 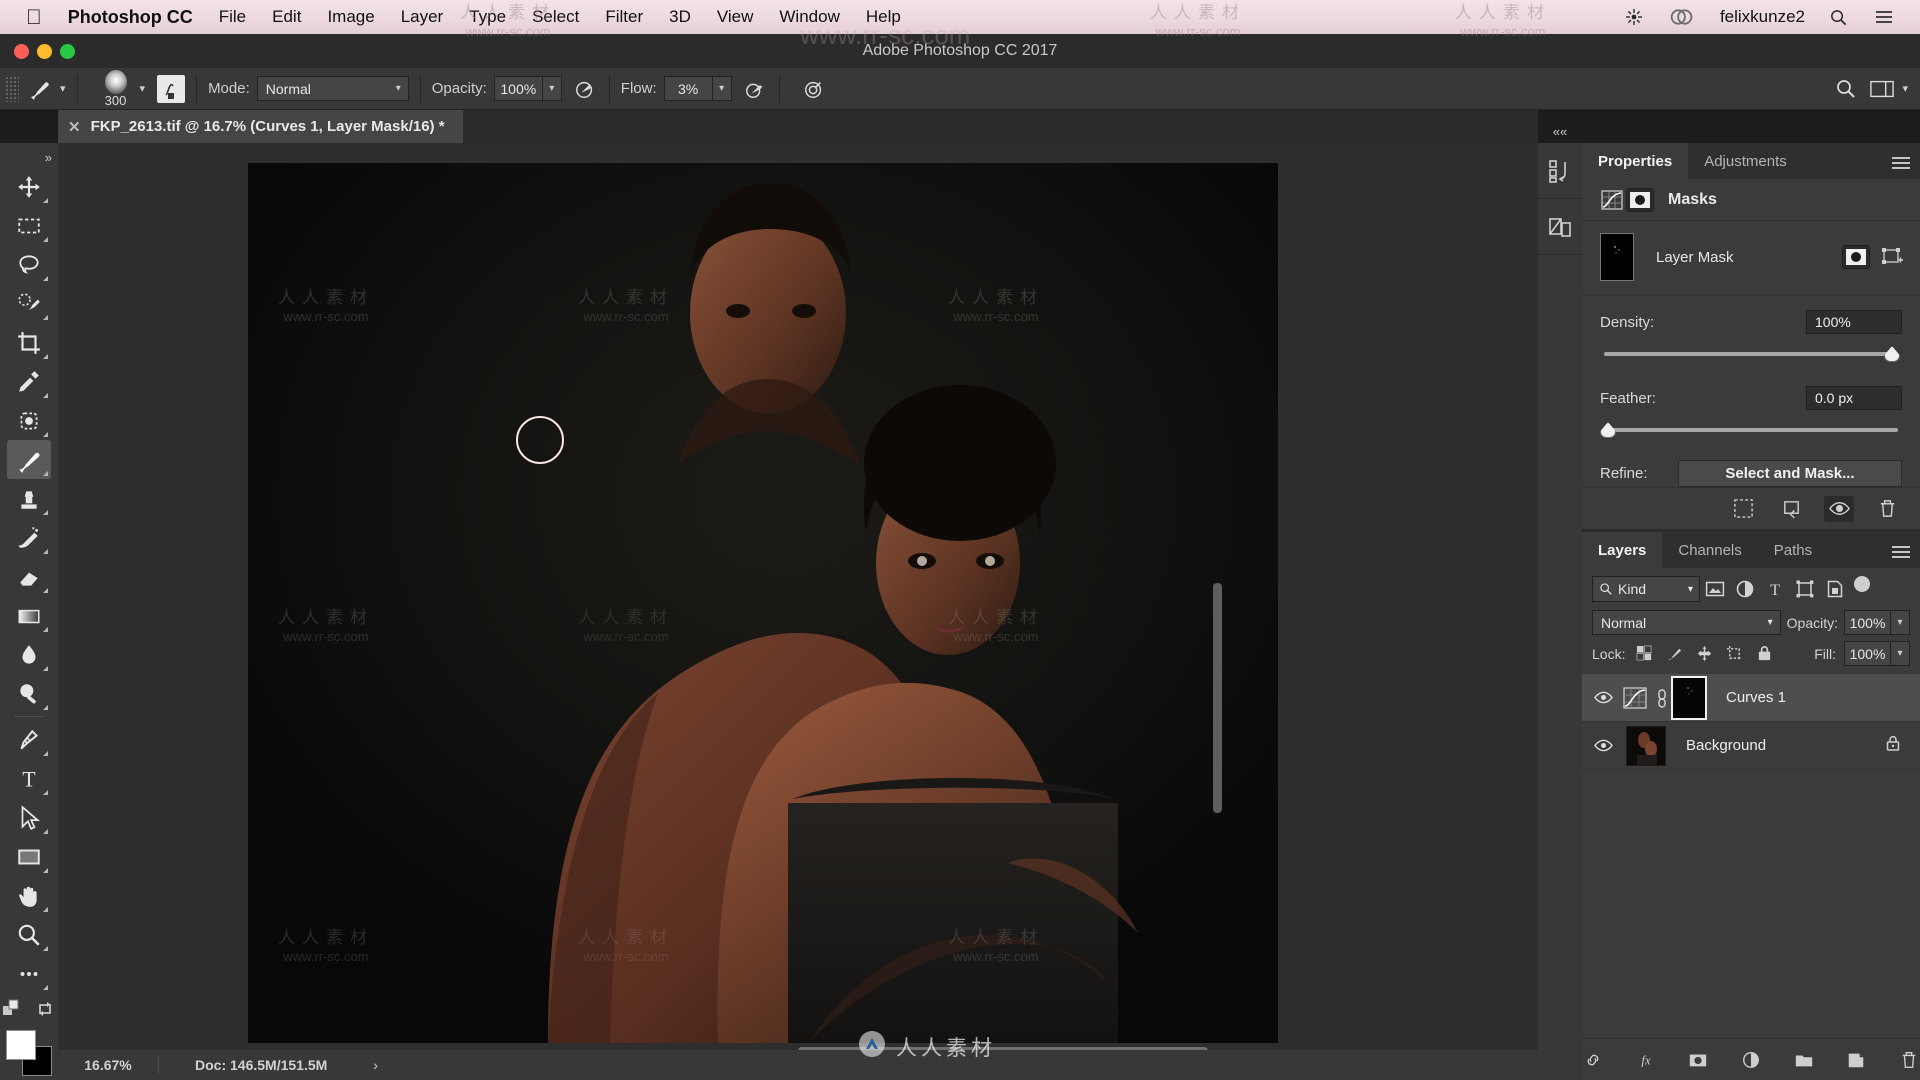 What do you see at coordinates (108, 1065) in the screenshot?
I see `zoom-level: 16.67%` at bounding box center [108, 1065].